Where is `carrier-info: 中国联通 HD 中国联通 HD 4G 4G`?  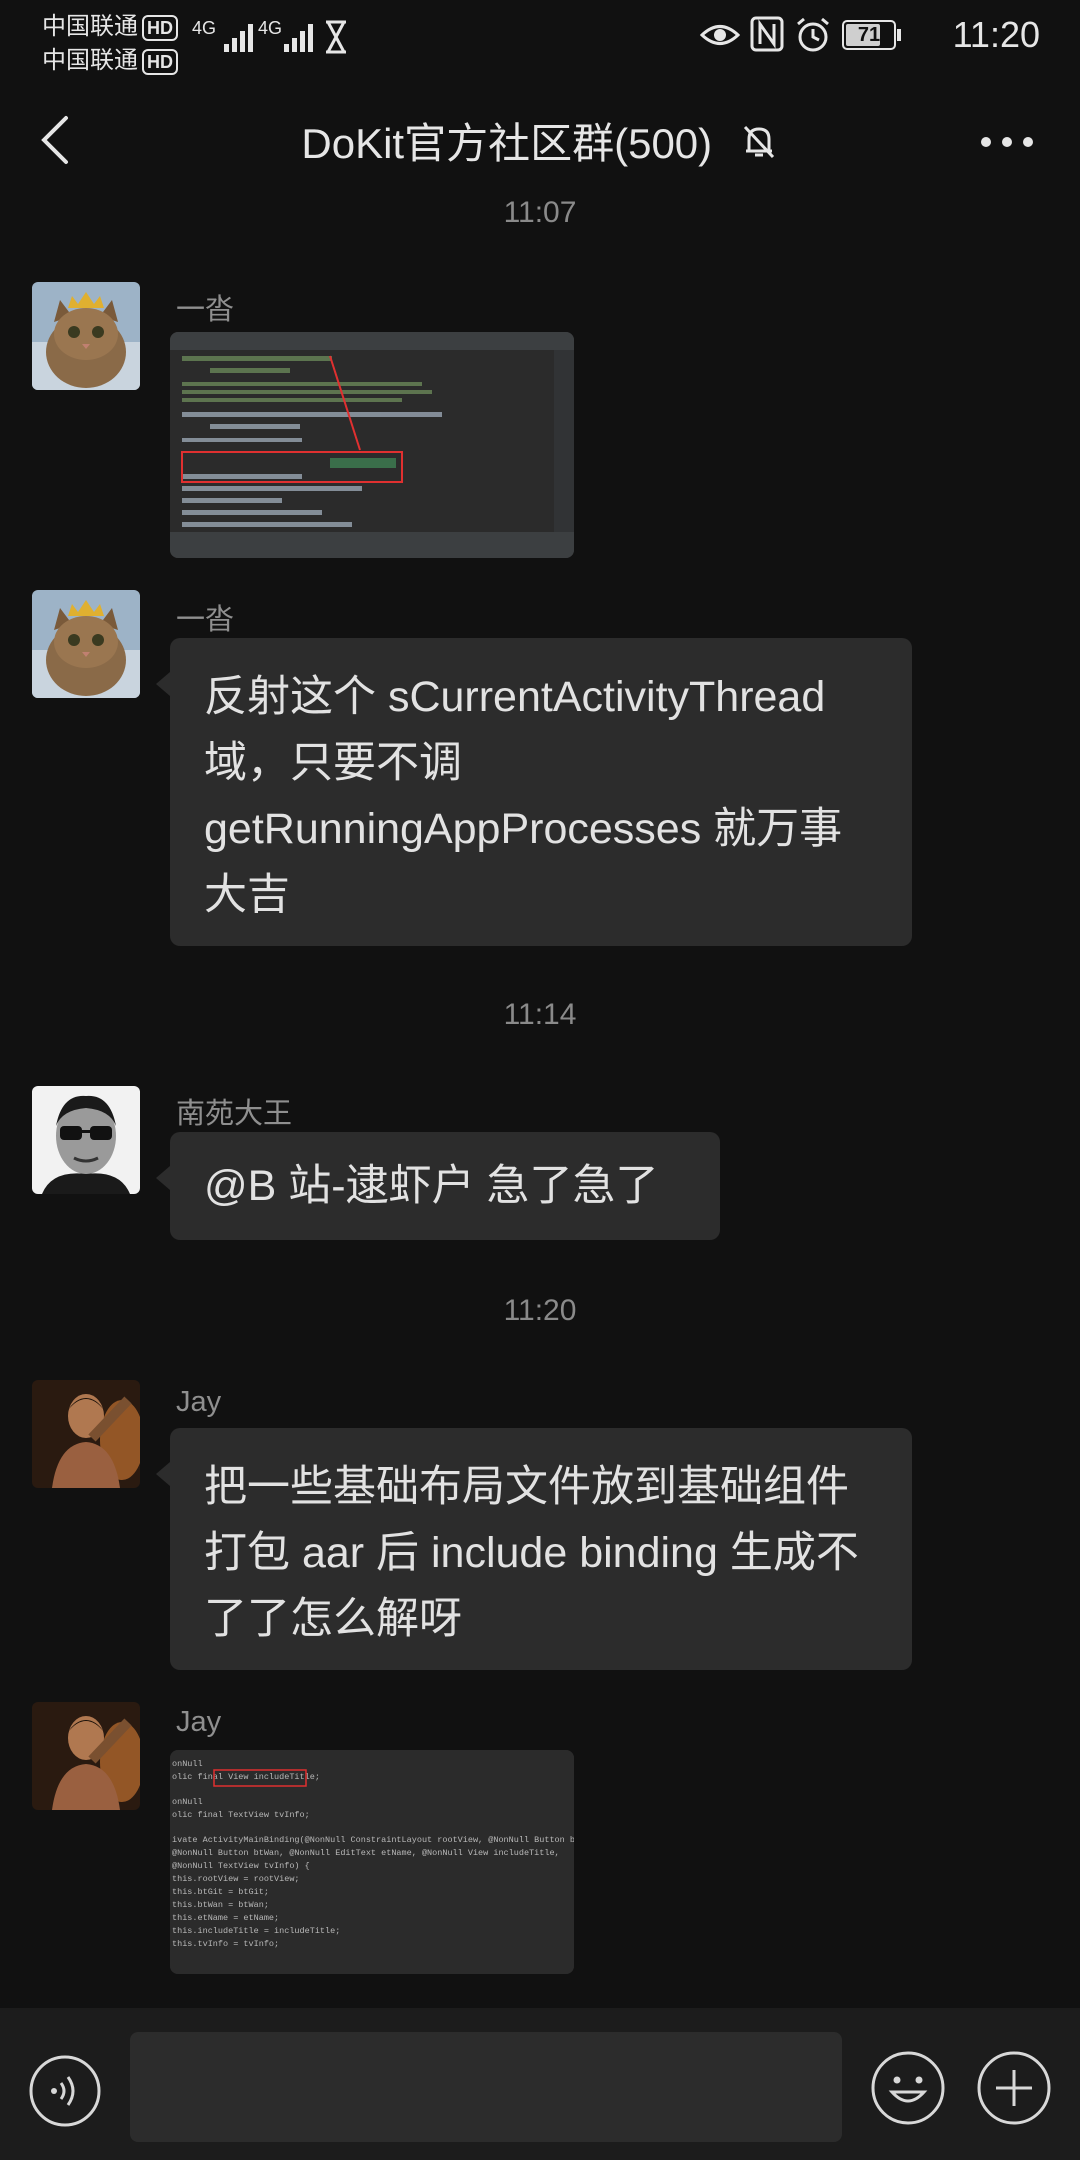 carrier-info: 中国联通 HD 中国联通 HD 4G 4G is located at coordinates (202, 41).